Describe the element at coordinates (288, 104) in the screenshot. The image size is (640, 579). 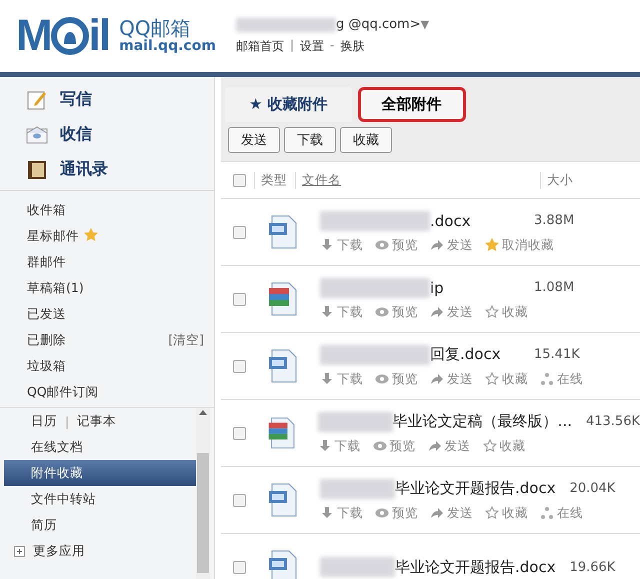
I see `tab: ★ 收藏附件` at that location.